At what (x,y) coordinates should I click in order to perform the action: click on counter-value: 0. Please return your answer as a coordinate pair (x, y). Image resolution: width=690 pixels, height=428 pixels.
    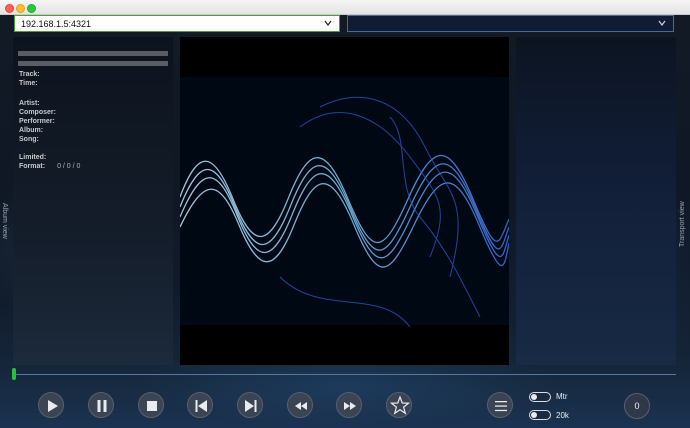
    Looking at the image, I should click on (637, 406).